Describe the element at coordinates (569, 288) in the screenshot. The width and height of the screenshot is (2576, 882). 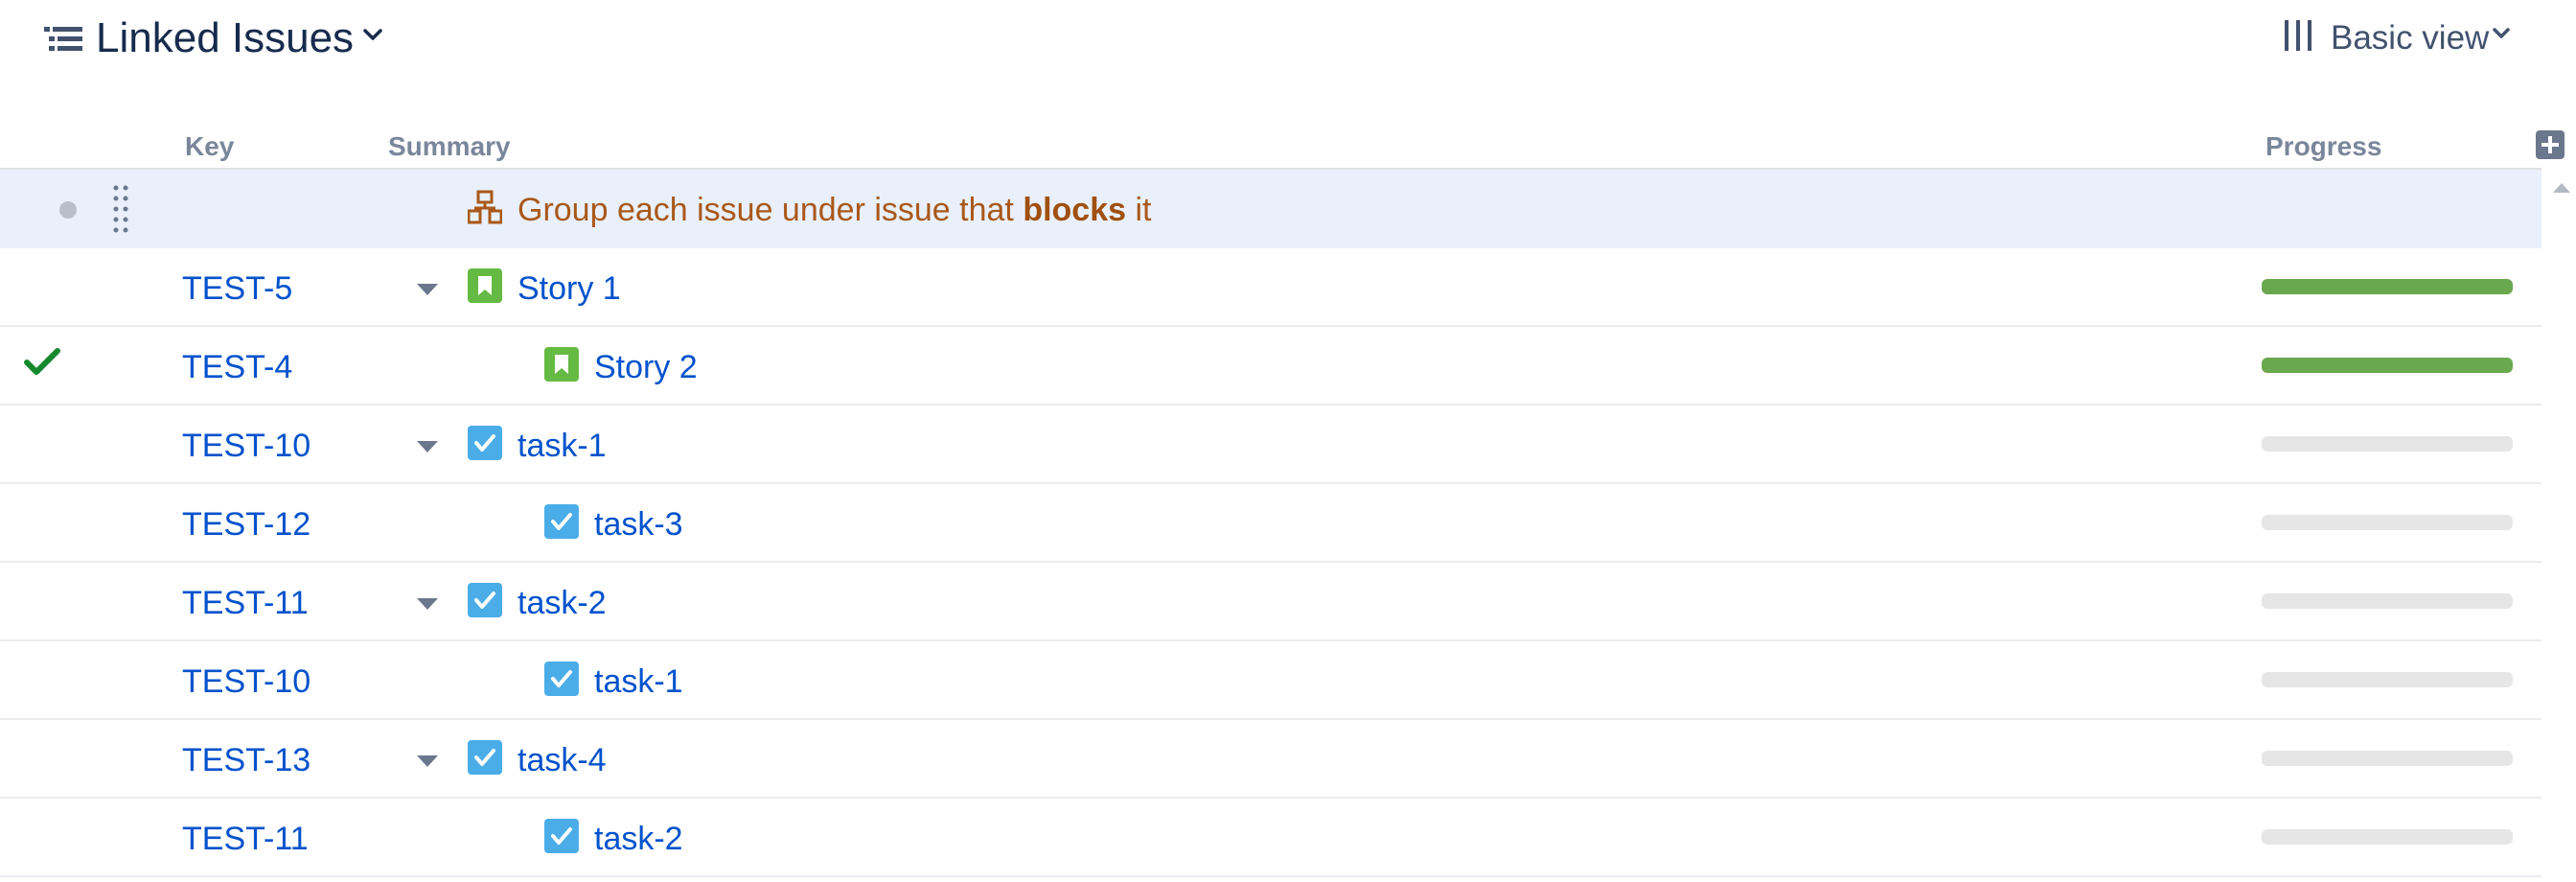
I see `issue-summary: Story 1` at that location.